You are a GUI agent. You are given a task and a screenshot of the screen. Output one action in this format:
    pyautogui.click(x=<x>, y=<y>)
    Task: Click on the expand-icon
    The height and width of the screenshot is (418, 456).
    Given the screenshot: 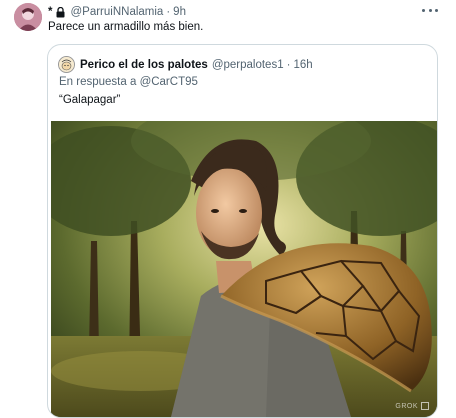 What is the action you would take?
    pyautogui.click(x=425, y=406)
    